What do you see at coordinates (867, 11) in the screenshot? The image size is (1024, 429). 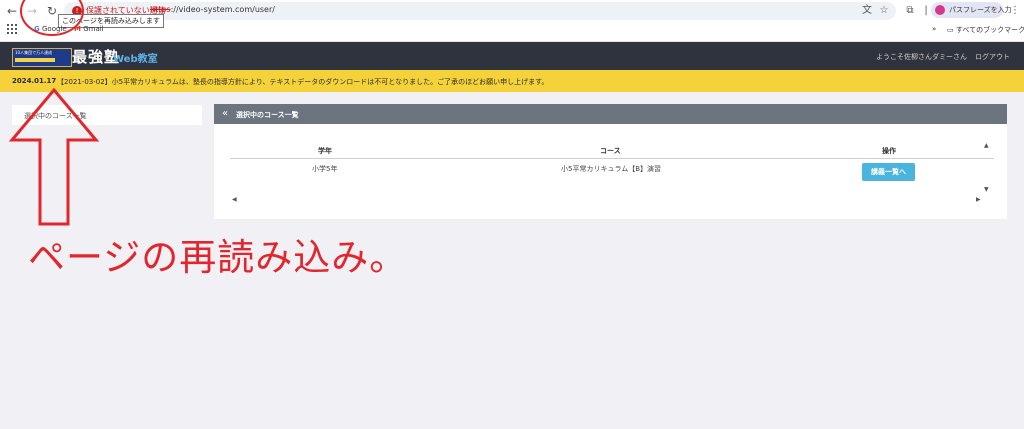 I see `translate-icon: 文` at bounding box center [867, 11].